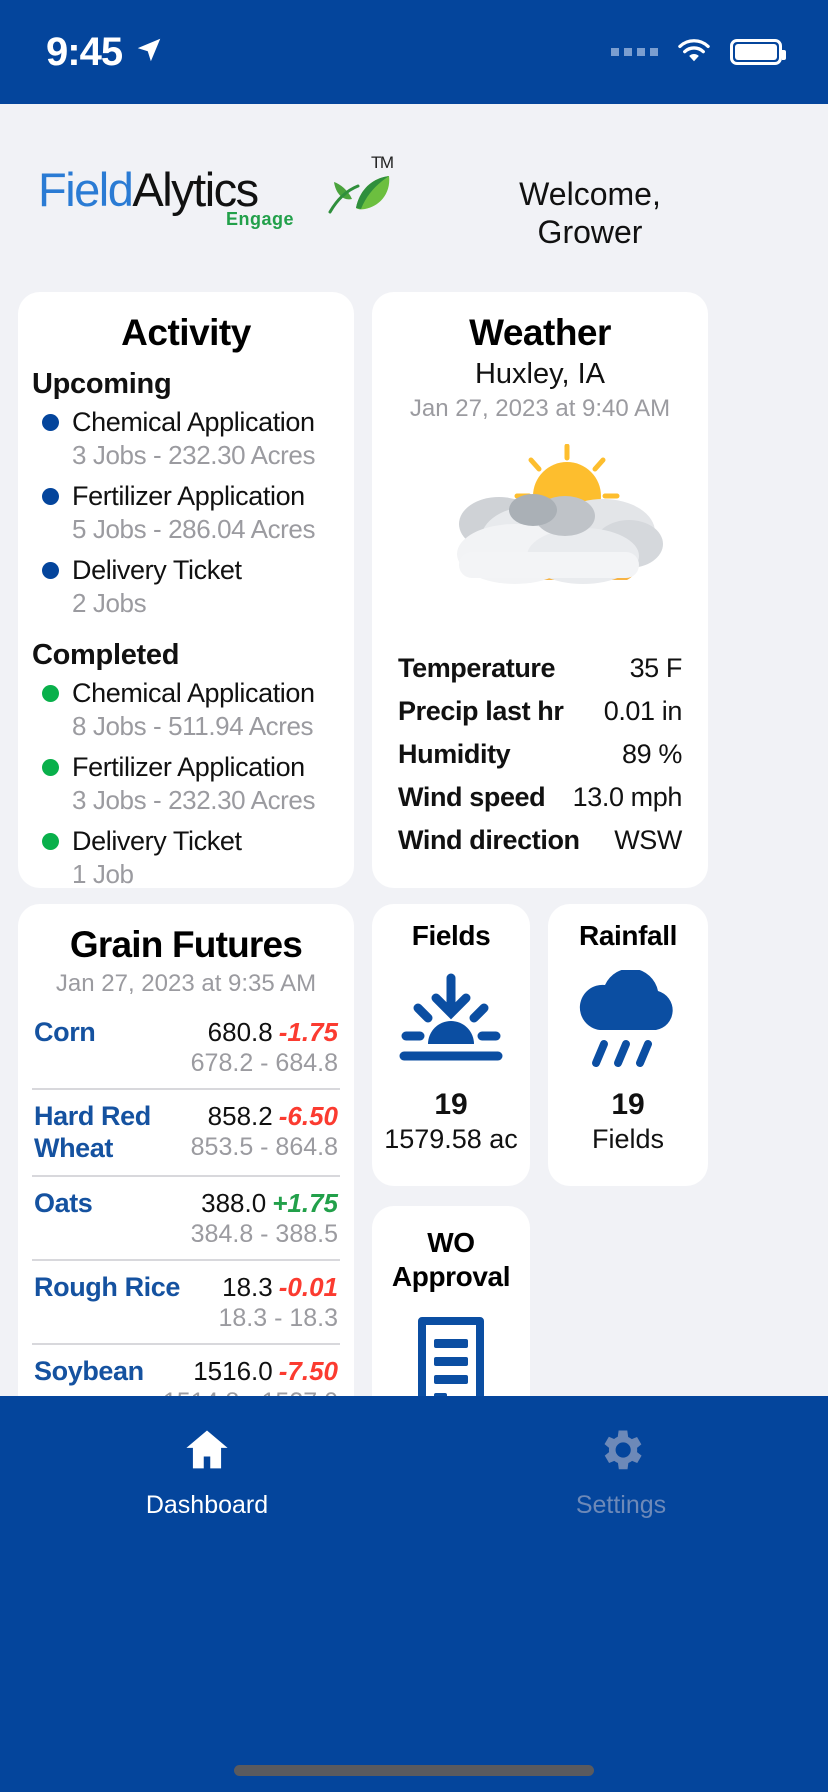 This screenshot has width=828, height=1792. I want to click on weather-metric-row: Temperature 35 F, so click(540, 668).